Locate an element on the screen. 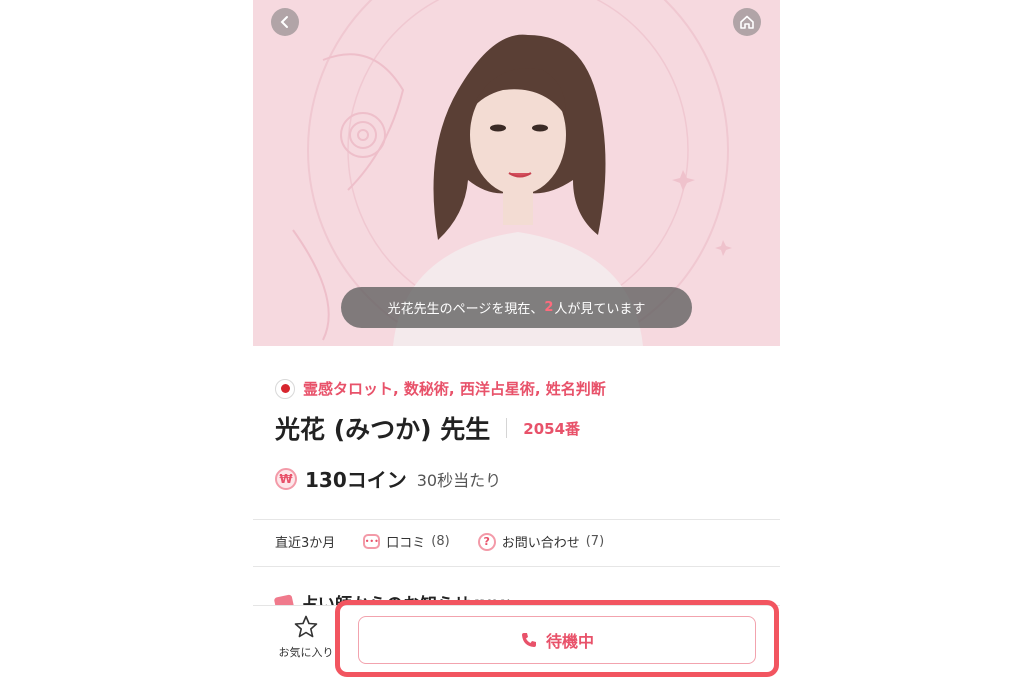 The width and height of the screenshot is (1024, 683). reviews-label: 口コミ is located at coordinates (406, 543).